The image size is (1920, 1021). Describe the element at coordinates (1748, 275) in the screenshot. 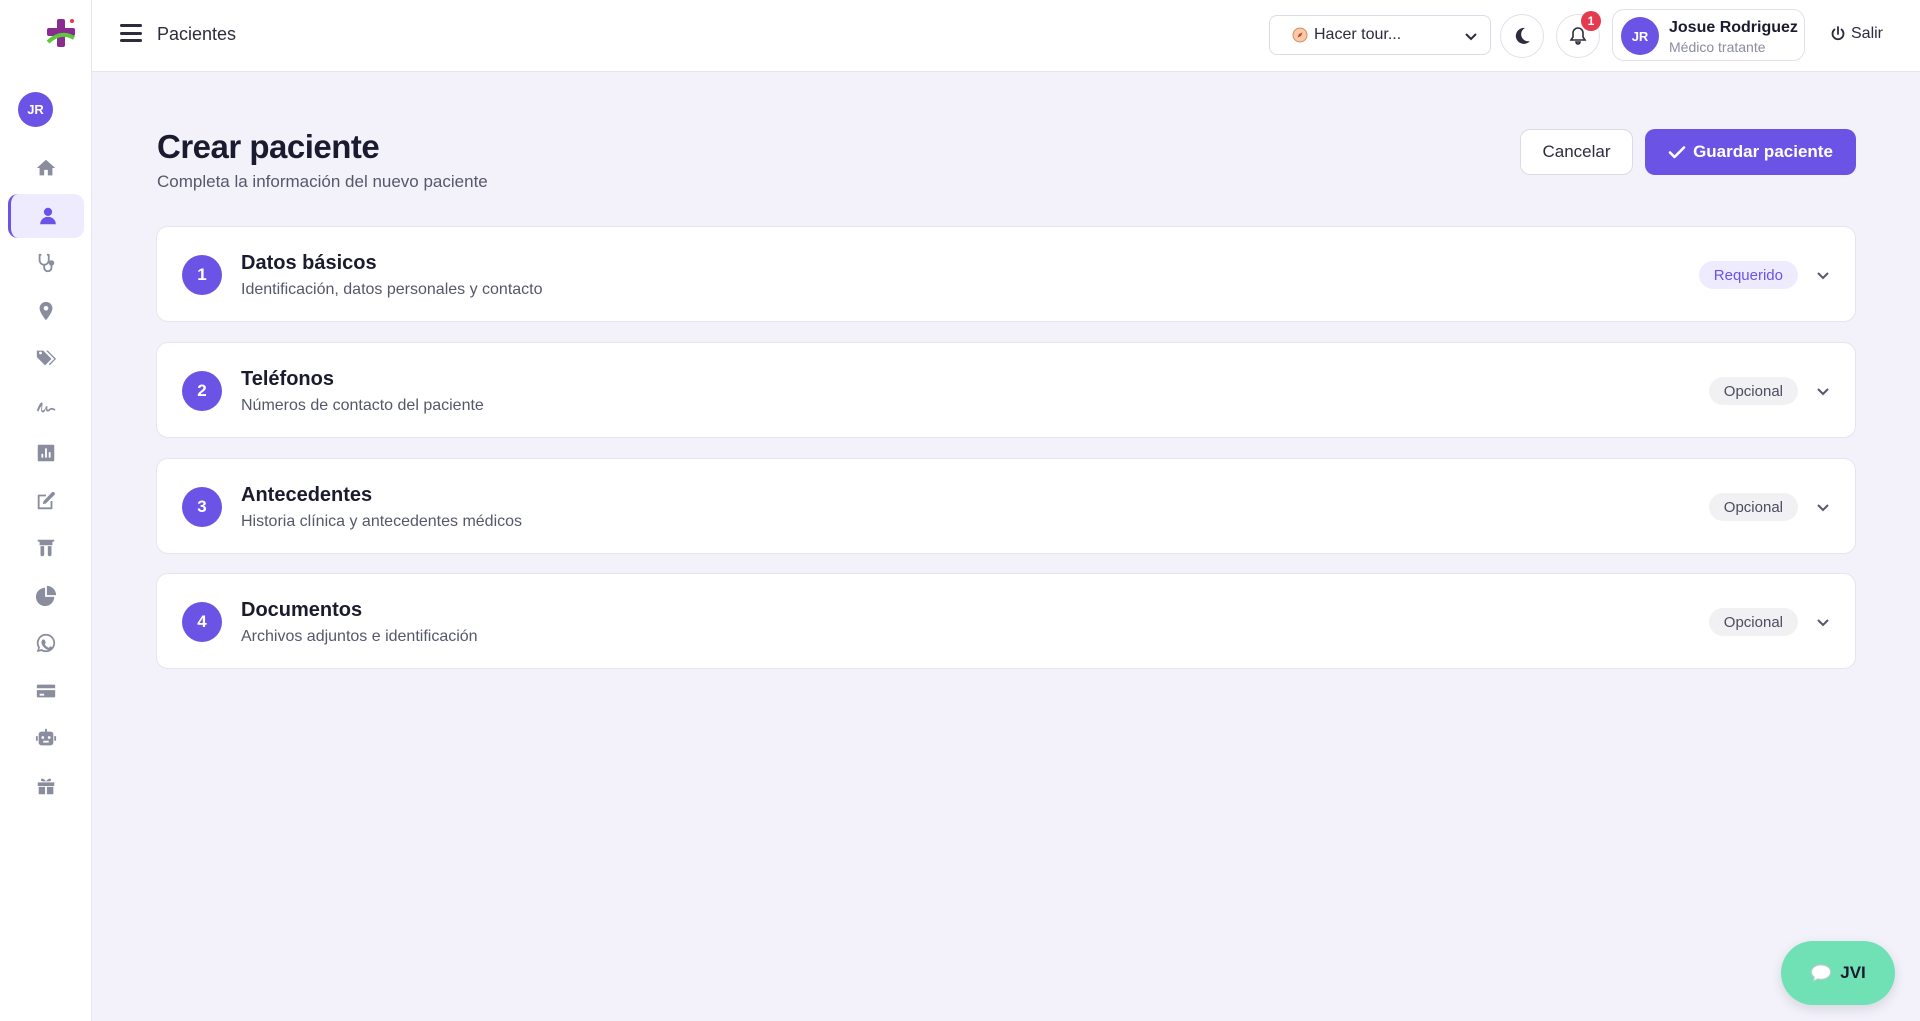

I see `status-badge: Requerido` at that location.